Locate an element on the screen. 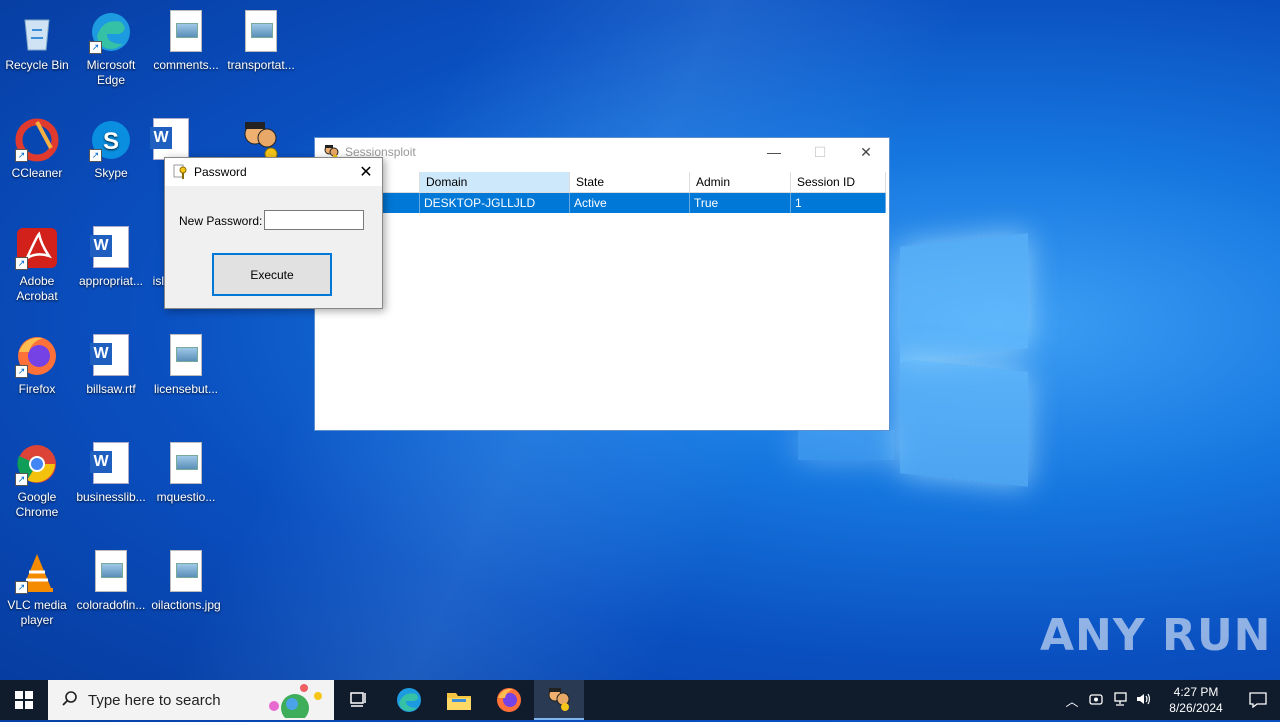 This screenshot has width=1280, height=722. desktop-icon-oilactions: oilactions.jpg is located at coordinates (186, 578).